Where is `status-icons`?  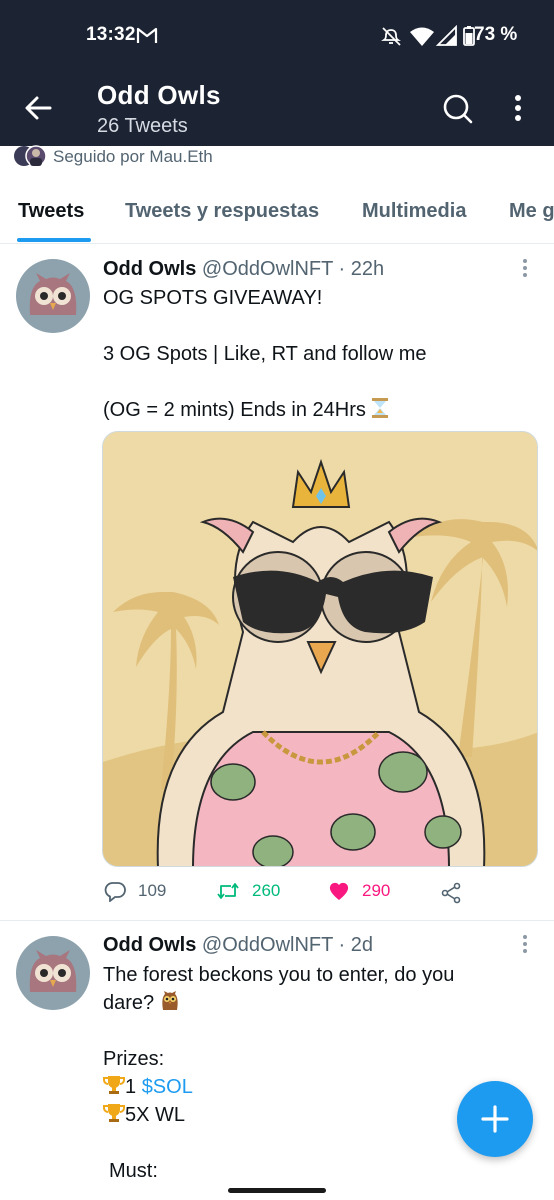
status-icons is located at coordinates (428, 35).